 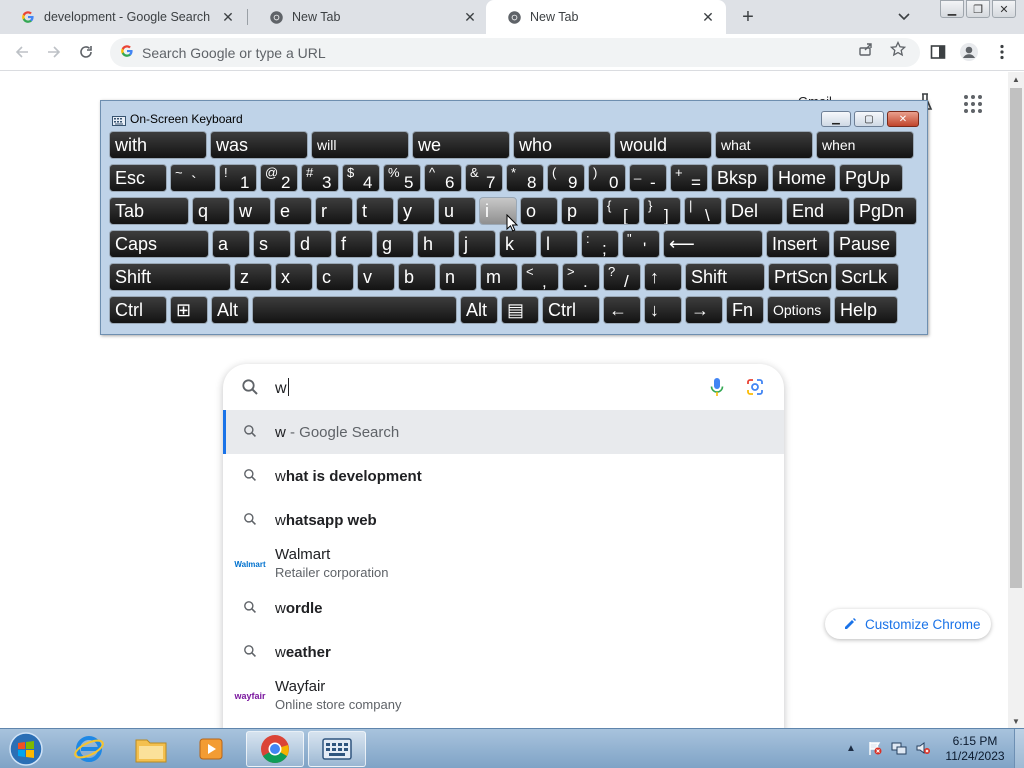 What do you see at coordinates (123, 17) in the screenshot?
I see `tab-development-search: development - Google Search ✕` at bounding box center [123, 17].